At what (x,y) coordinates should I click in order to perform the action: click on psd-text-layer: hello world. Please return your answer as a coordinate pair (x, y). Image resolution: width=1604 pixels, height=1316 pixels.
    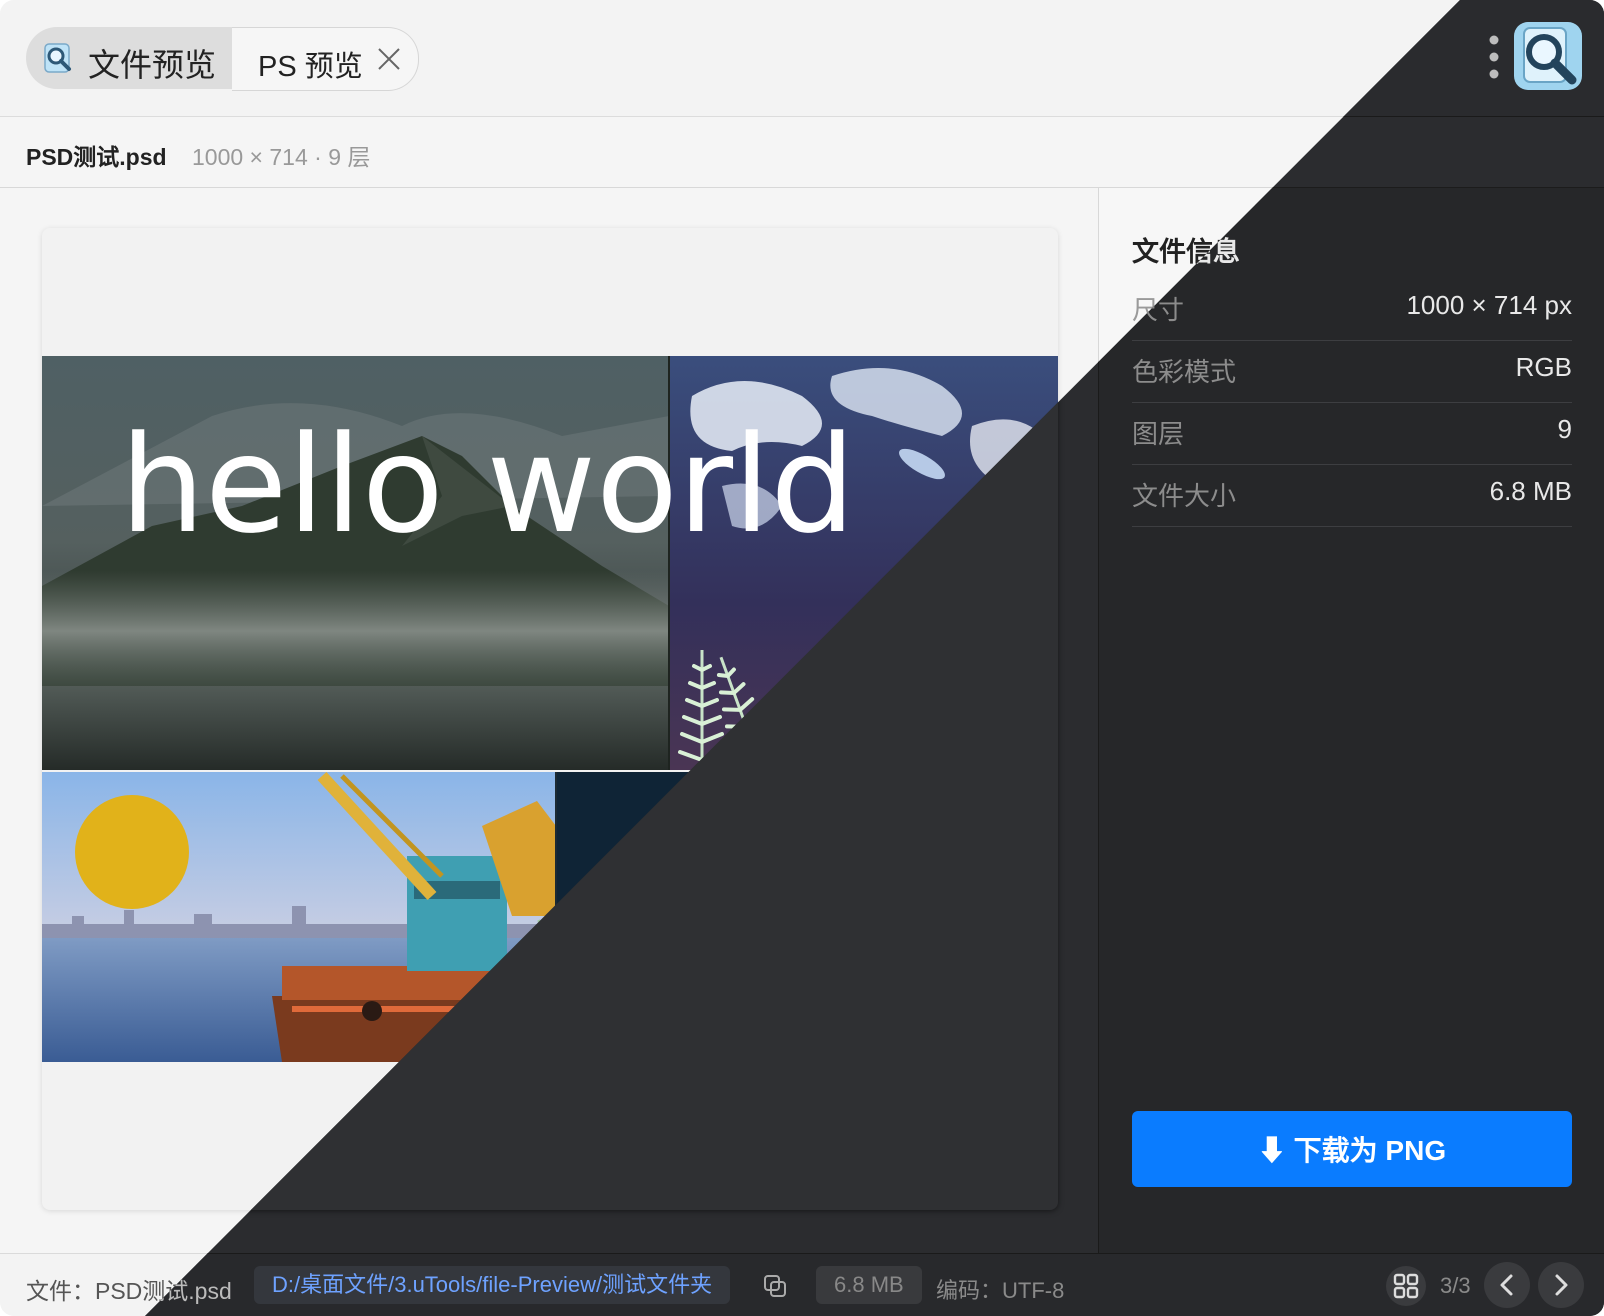
    Looking at the image, I should click on (487, 485).